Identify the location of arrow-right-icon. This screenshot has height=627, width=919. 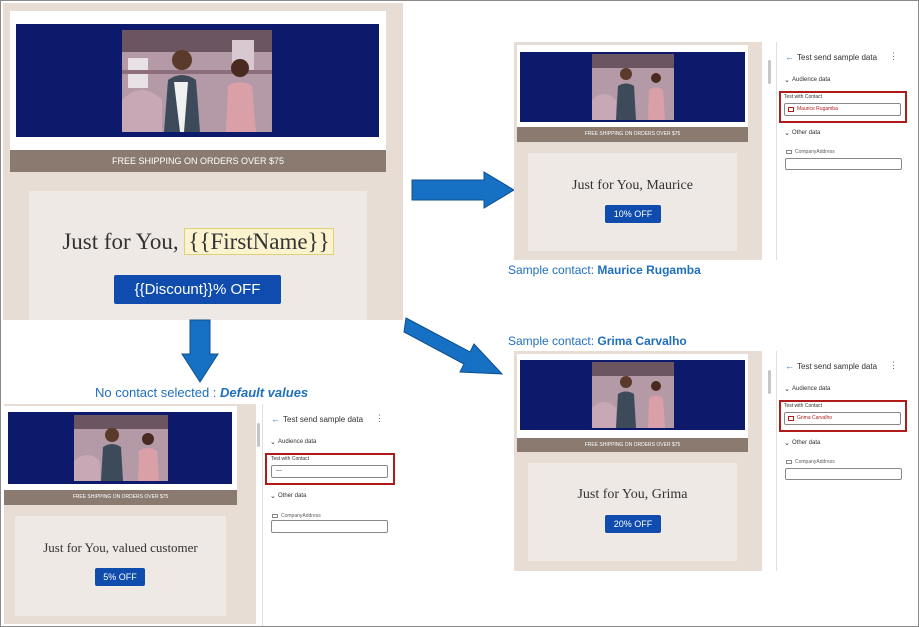
(463, 190).